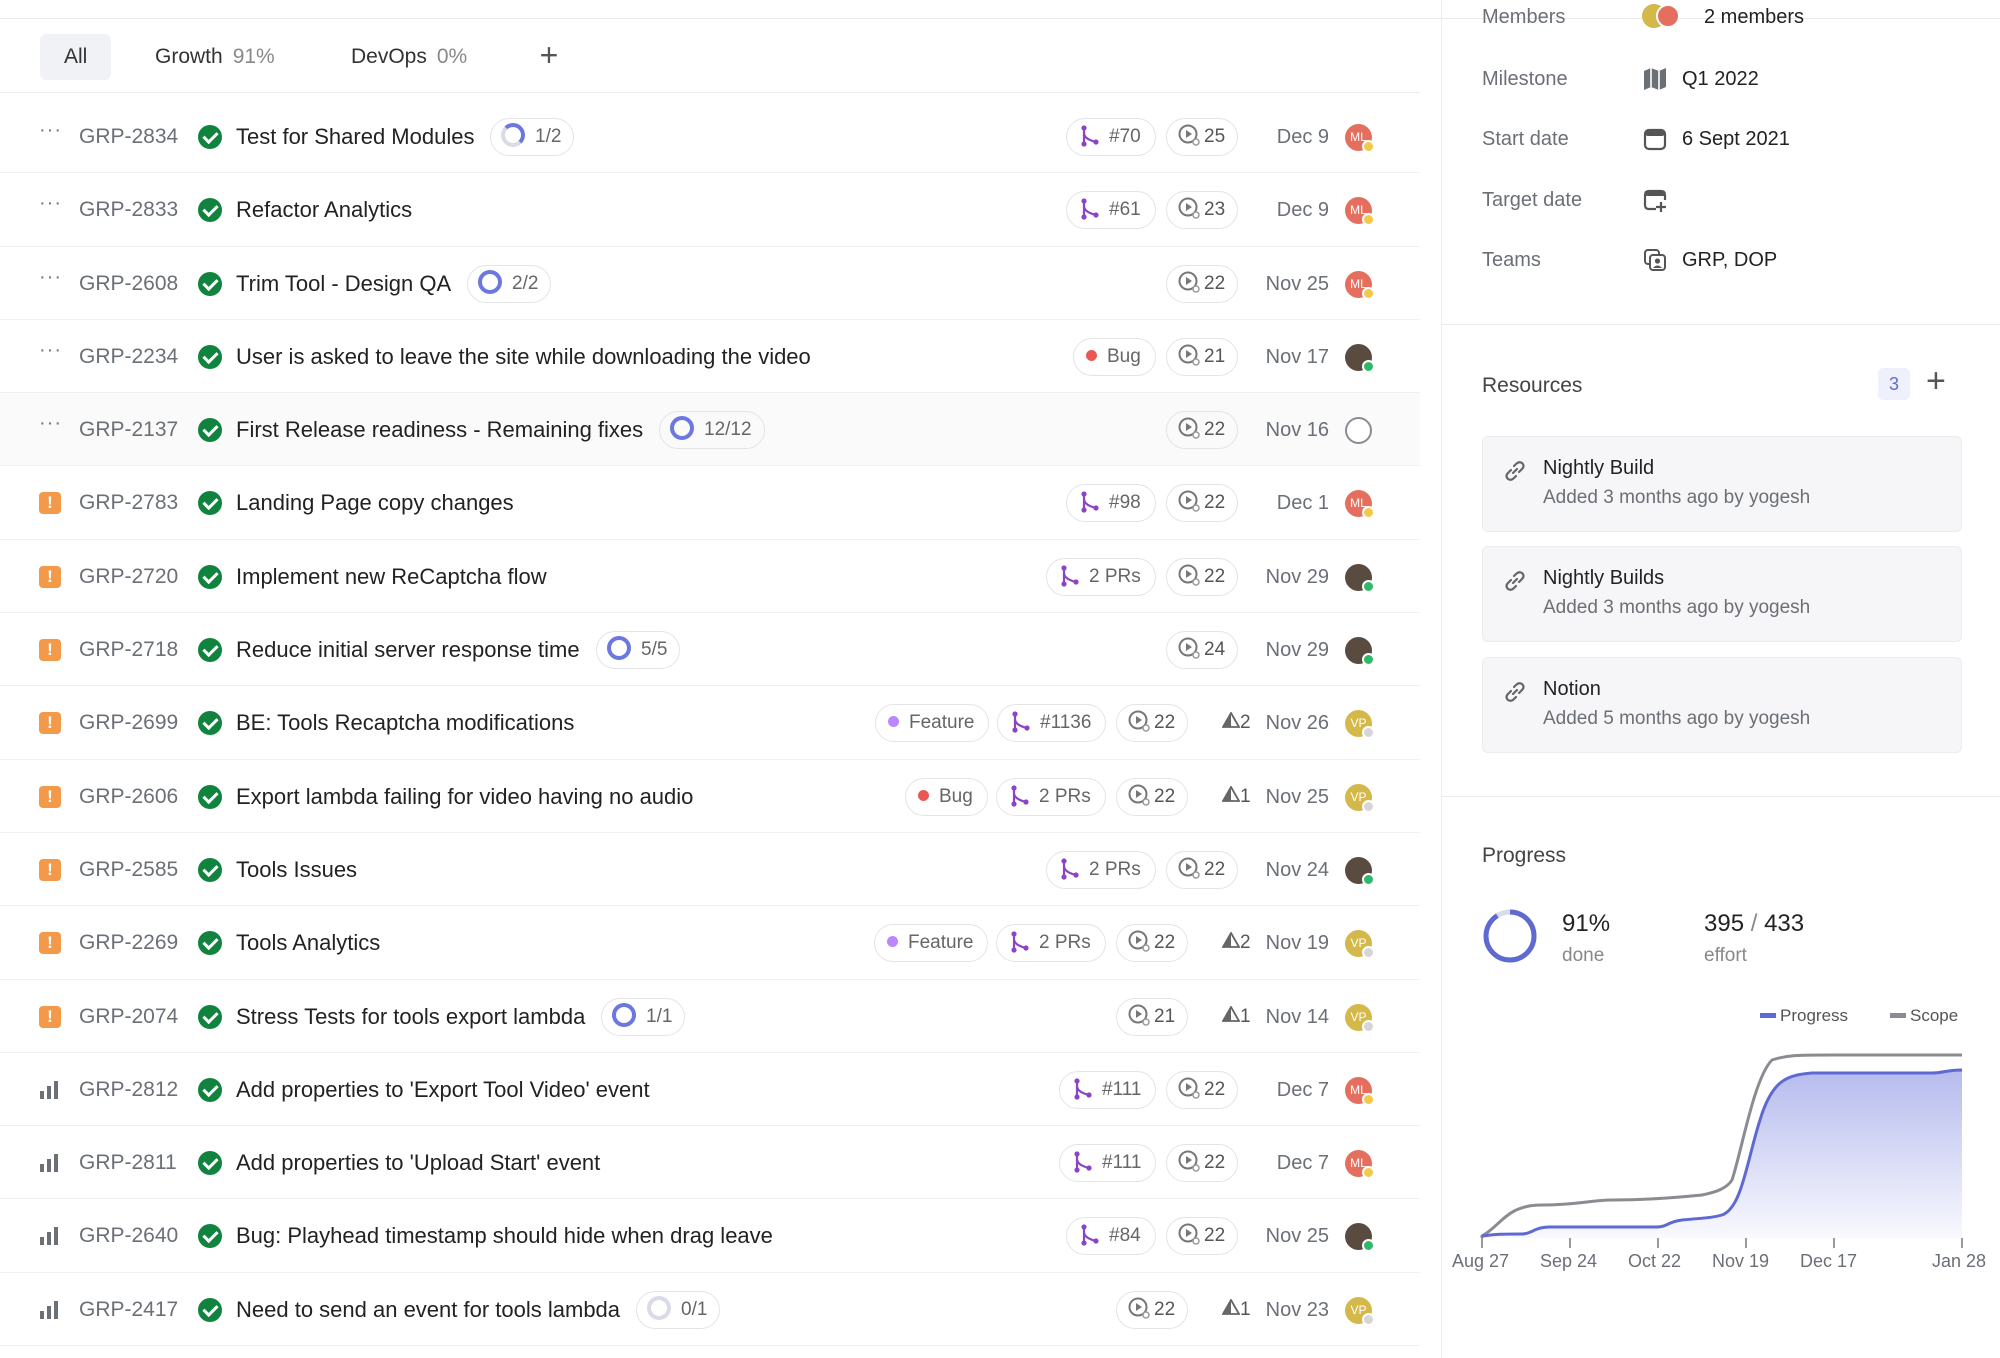 The image size is (2000, 1358). I want to click on add-view-icon: +, so click(549, 55).